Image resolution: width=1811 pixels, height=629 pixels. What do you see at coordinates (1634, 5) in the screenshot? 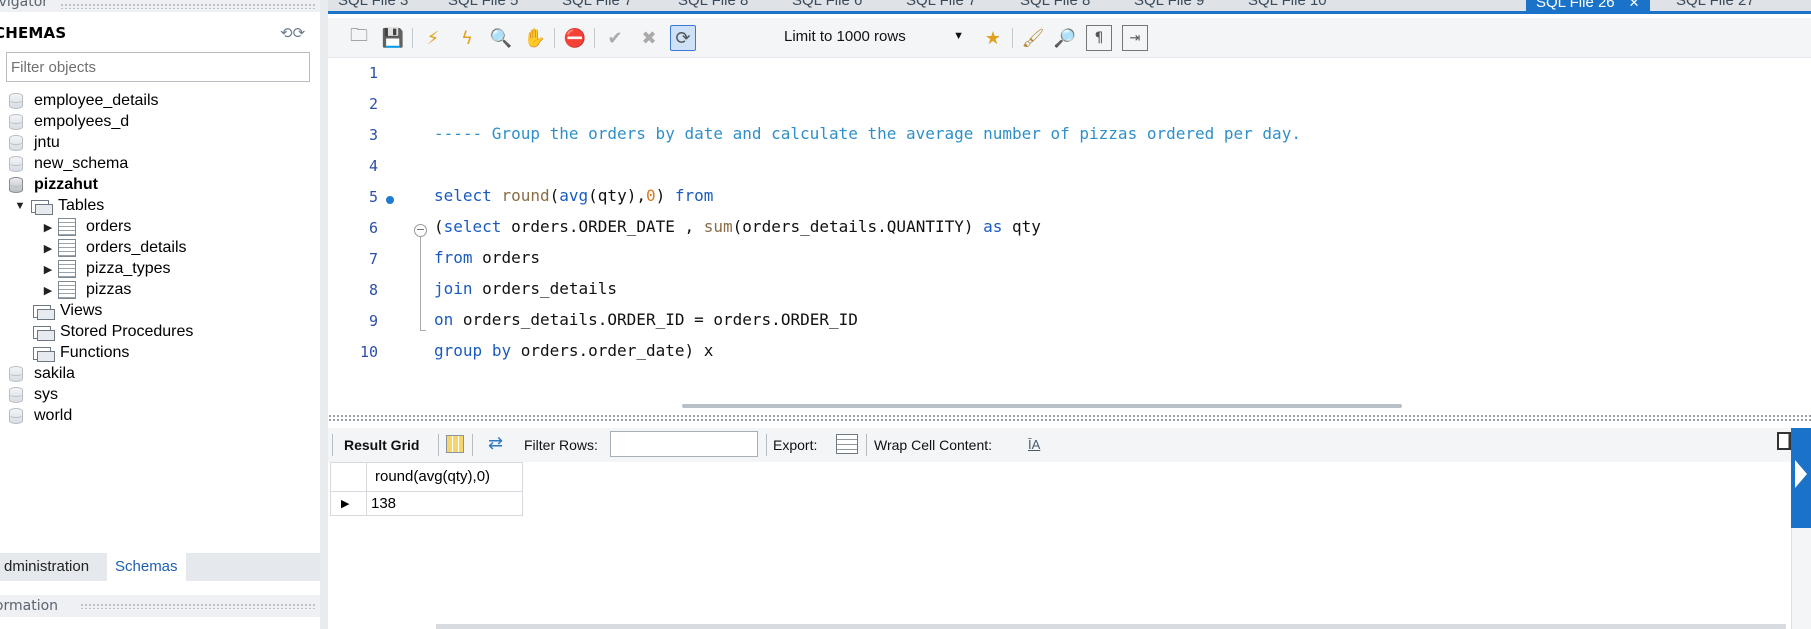
I see `close-tab-icon: ✕` at bounding box center [1634, 5].